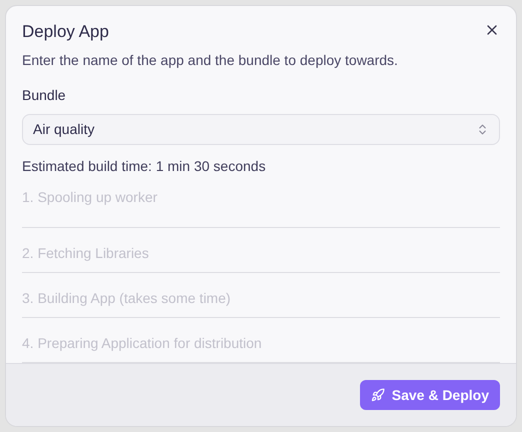 This screenshot has height=432, width=522. I want to click on field-label: Bundle, so click(44, 95).